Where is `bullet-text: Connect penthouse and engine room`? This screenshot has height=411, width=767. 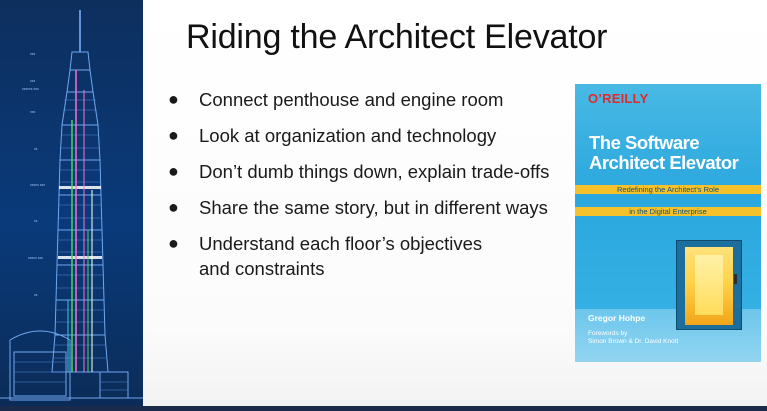
bullet-text: Connect penthouse and engine room is located at coordinates (351, 99).